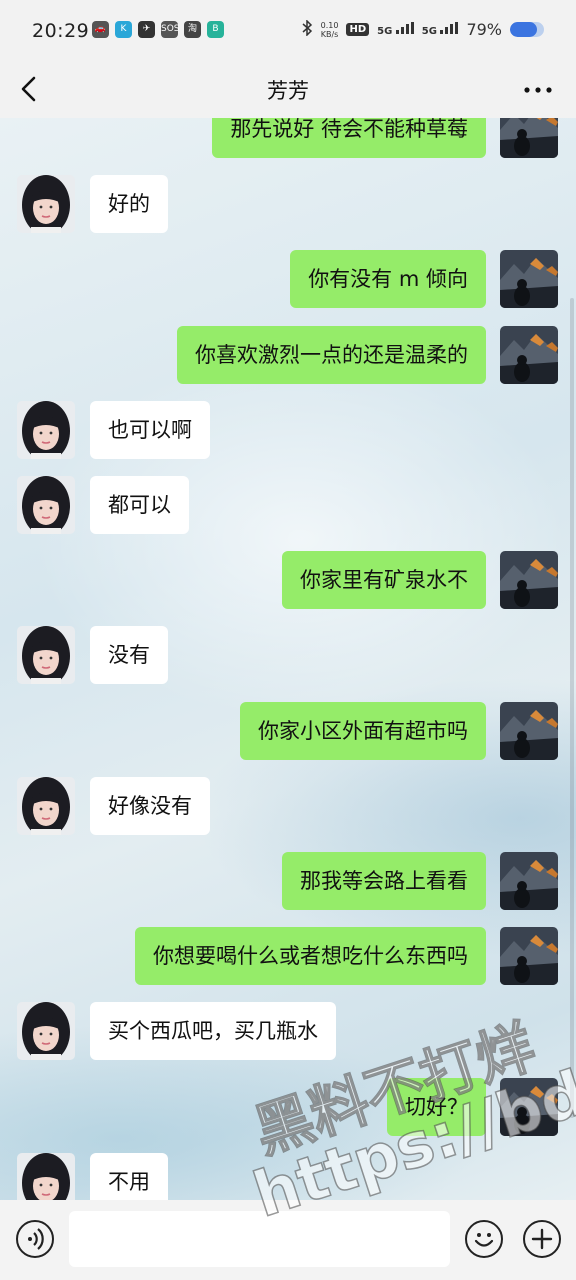 The image size is (576, 1280). Describe the element at coordinates (288, 655) in the screenshot. I see `incoming-message: 没有` at that location.